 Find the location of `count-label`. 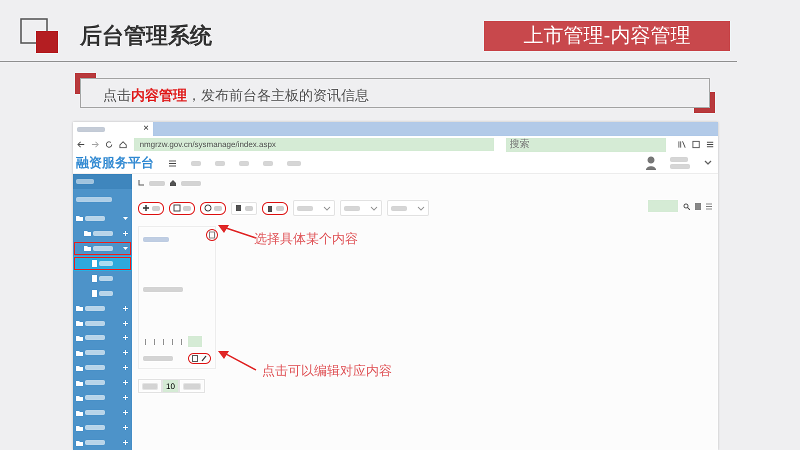

count-label is located at coordinates (195, 341).